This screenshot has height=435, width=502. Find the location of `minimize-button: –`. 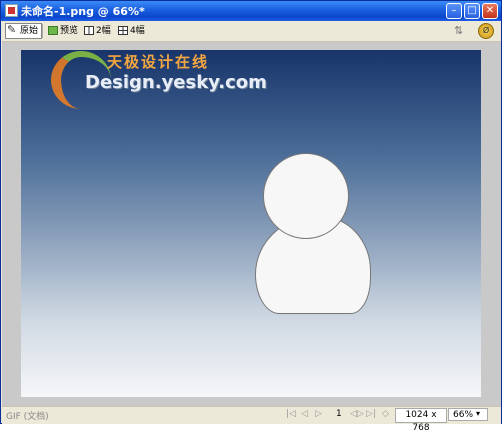

minimize-button: – is located at coordinates (454, 11).